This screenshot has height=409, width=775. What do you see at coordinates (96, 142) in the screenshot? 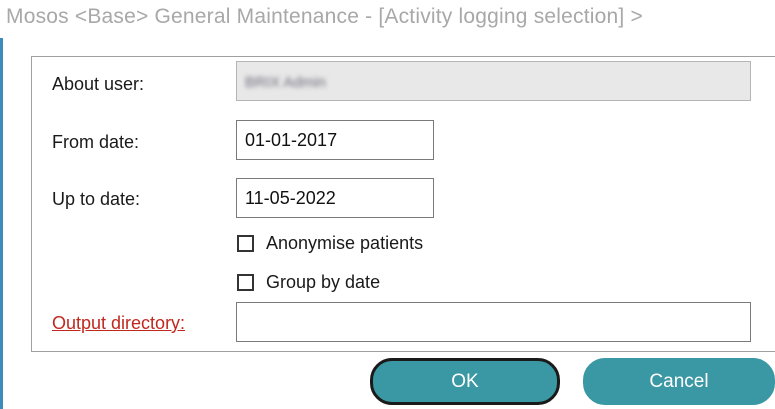
I see `from-date-label: From date:` at bounding box center [96, 142].